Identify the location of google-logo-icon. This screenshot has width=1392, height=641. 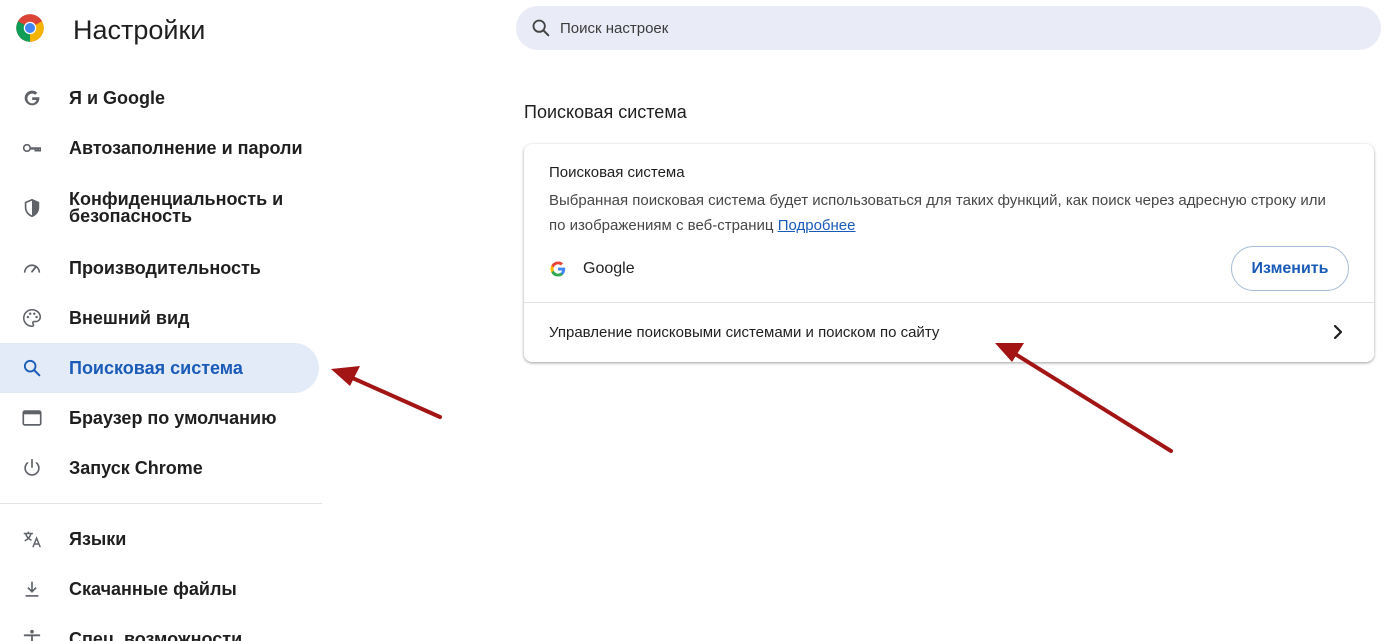
(558, 269).